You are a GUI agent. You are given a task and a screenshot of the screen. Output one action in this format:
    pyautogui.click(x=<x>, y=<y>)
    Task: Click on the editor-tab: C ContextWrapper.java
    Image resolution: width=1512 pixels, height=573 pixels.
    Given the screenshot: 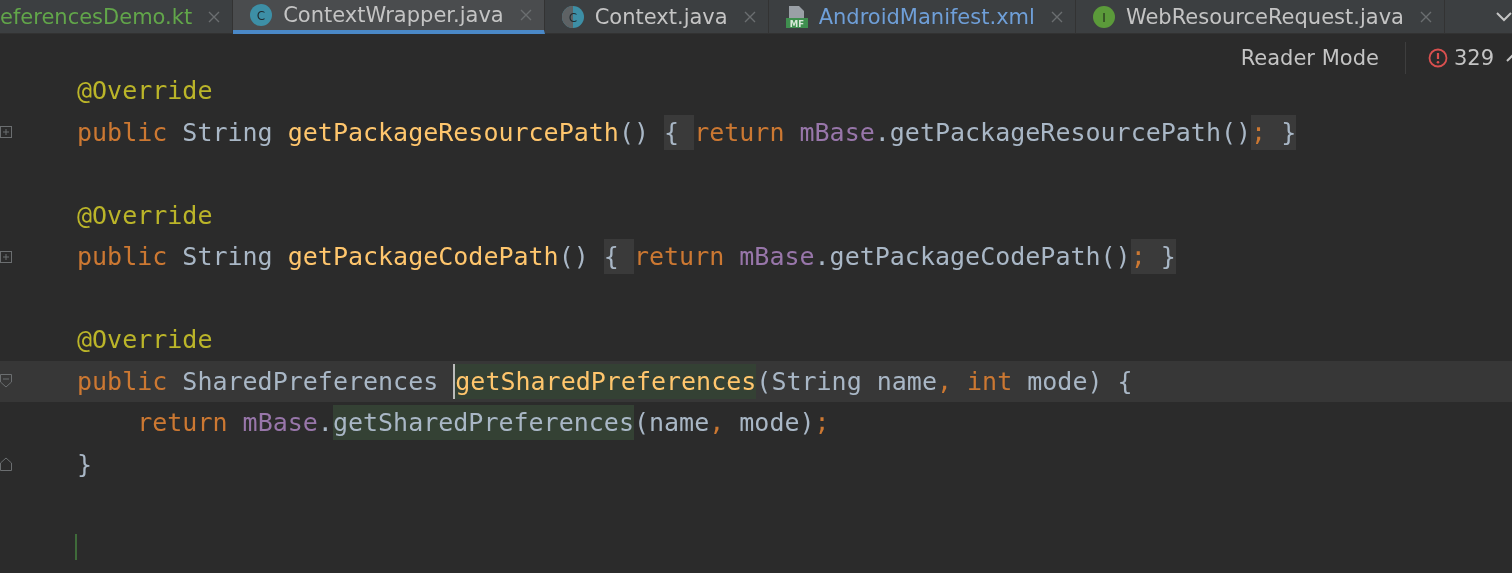 What is the action you would take?
    pyautogui.click(x=389, y=17)
    